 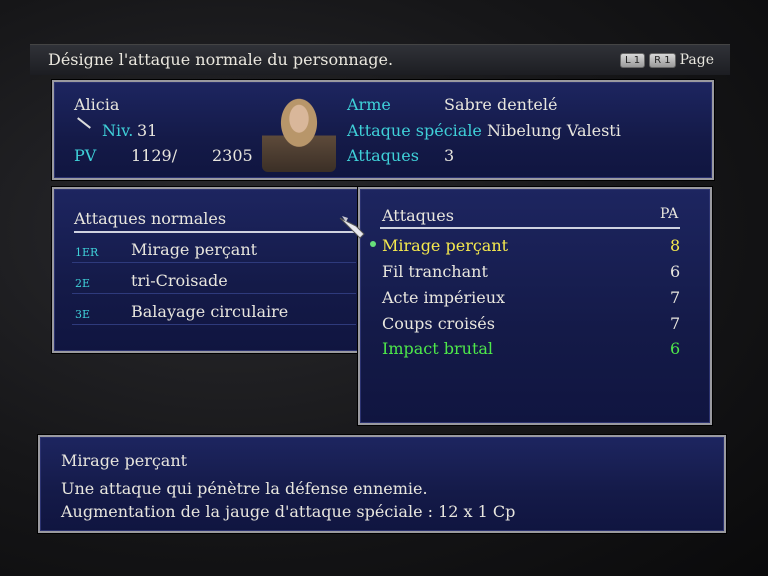 What do you see at coordinates (438, 323) in the screenshot?
I see `attack-option-name: Coups croisés` at bounding box center [438, 323].